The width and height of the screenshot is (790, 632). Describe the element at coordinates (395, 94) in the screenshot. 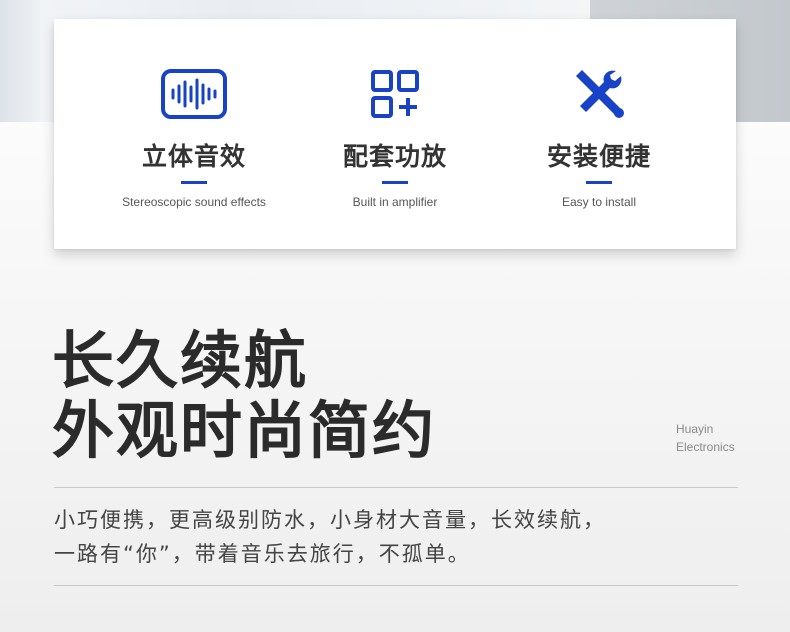

I see `grid-plus-icon` at that location.